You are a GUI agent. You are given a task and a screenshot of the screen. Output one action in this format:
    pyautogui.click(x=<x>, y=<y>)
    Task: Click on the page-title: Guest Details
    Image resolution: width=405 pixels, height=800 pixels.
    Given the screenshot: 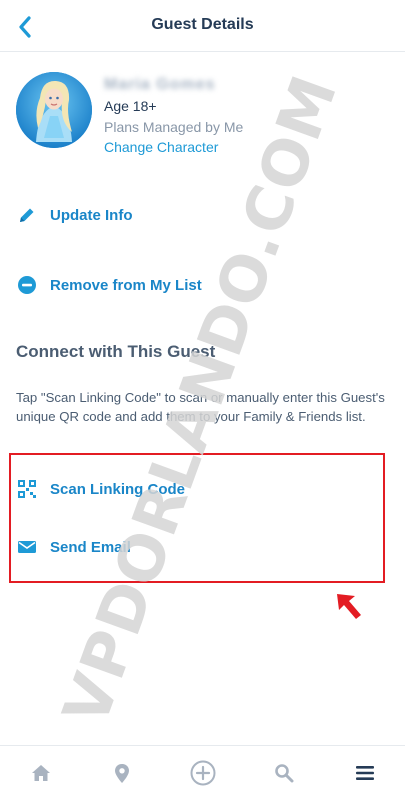 What is the action you would take?
    pyautogui.click(x=202, y=24)
    